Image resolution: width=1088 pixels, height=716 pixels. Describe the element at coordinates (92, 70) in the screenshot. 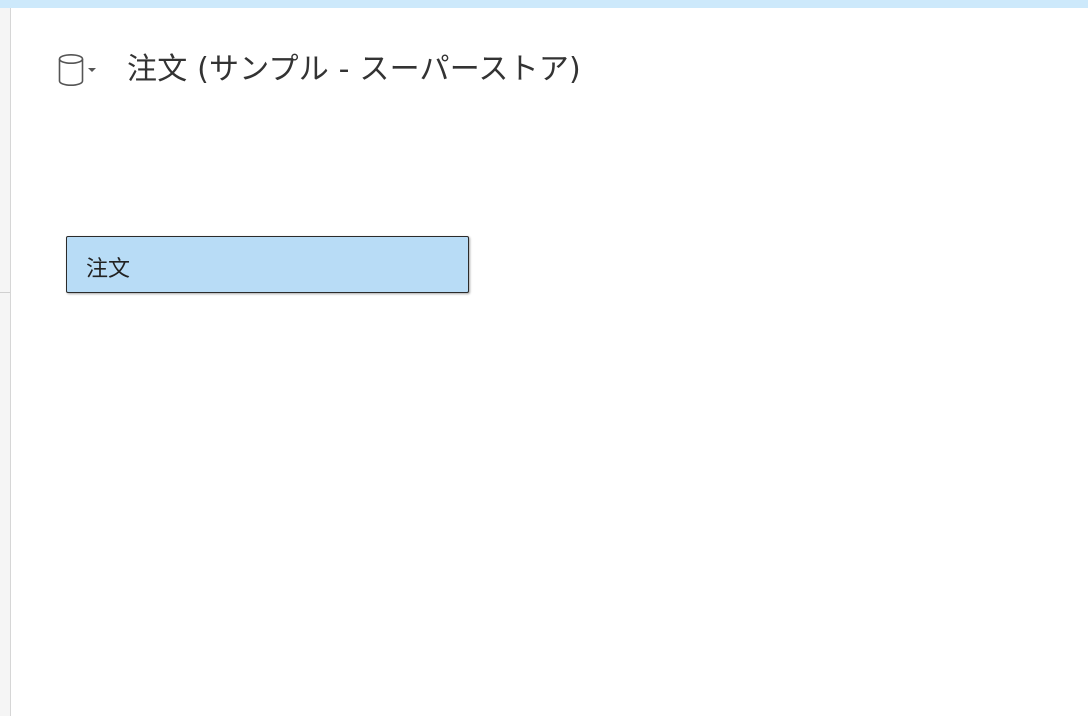

I see `chevron-down-icon` at that location.